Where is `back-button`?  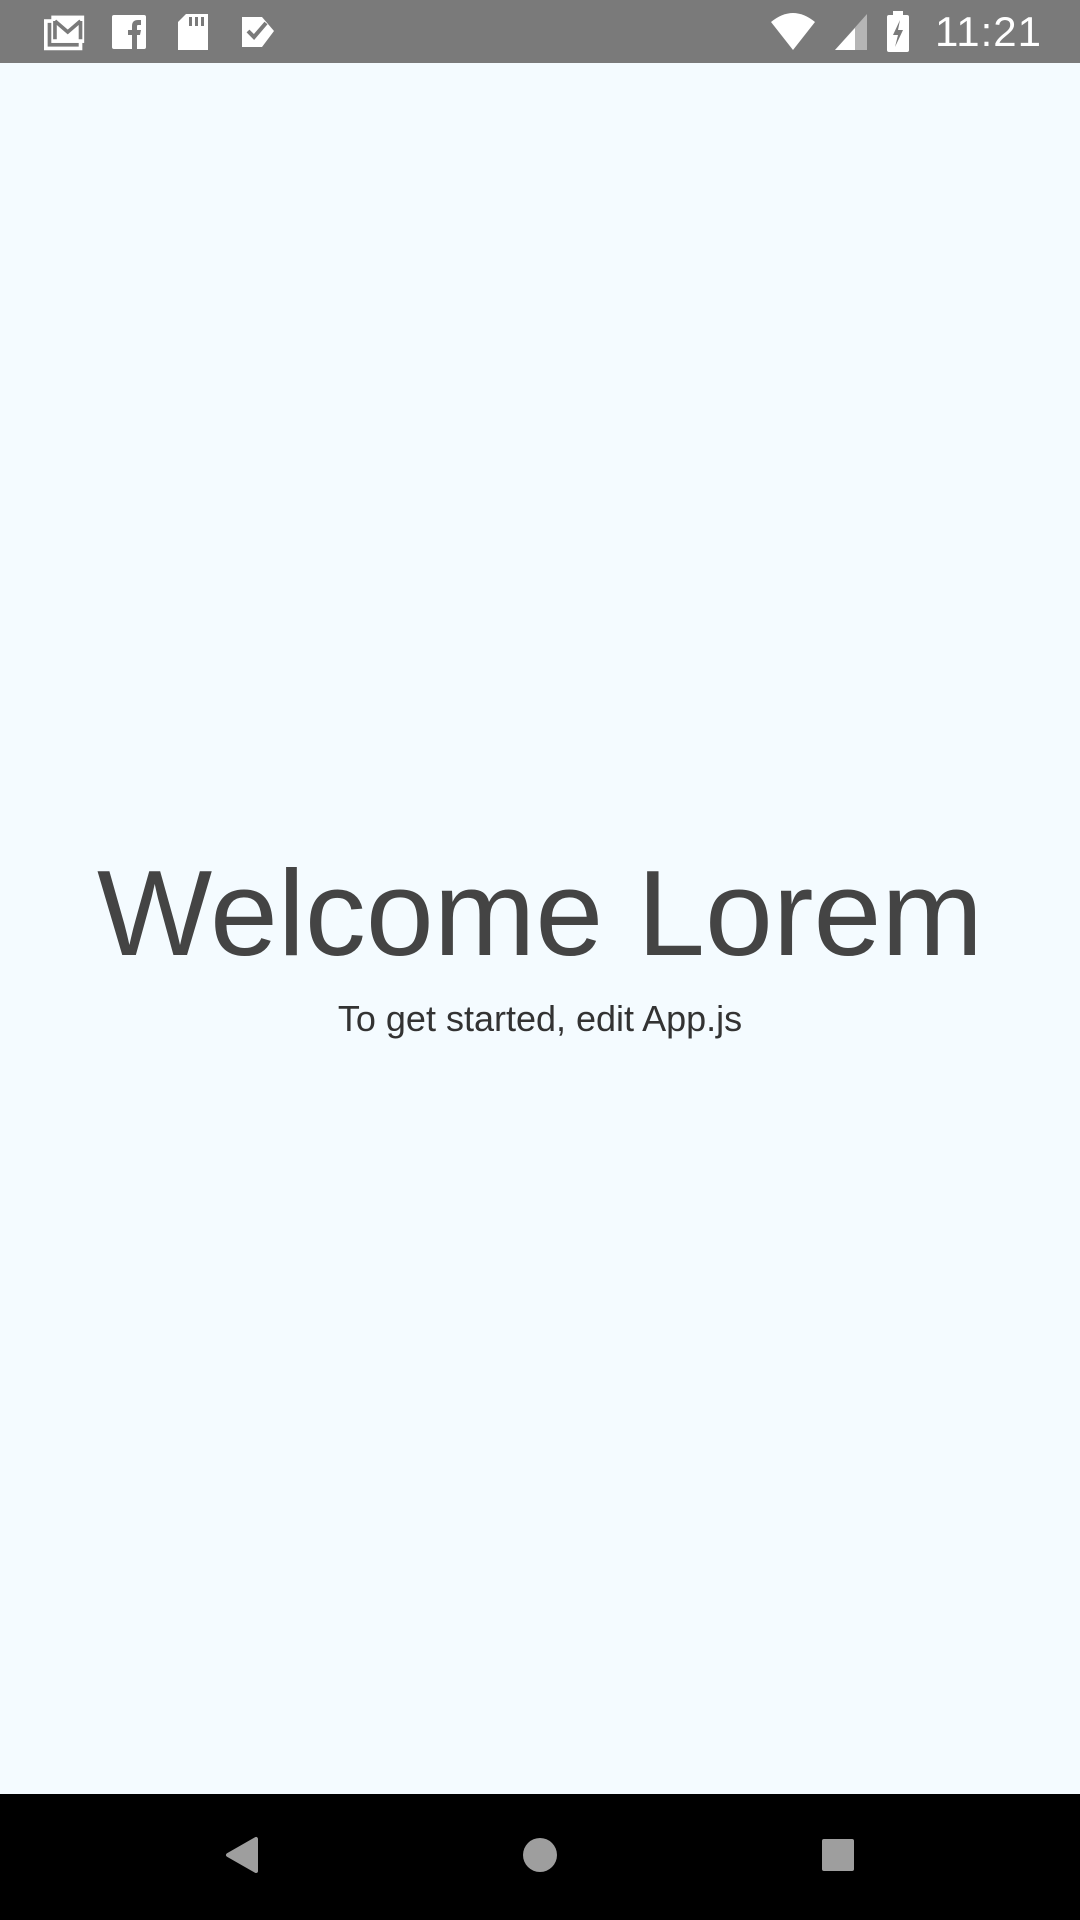
back-button is located at coordinates (242, 1857).